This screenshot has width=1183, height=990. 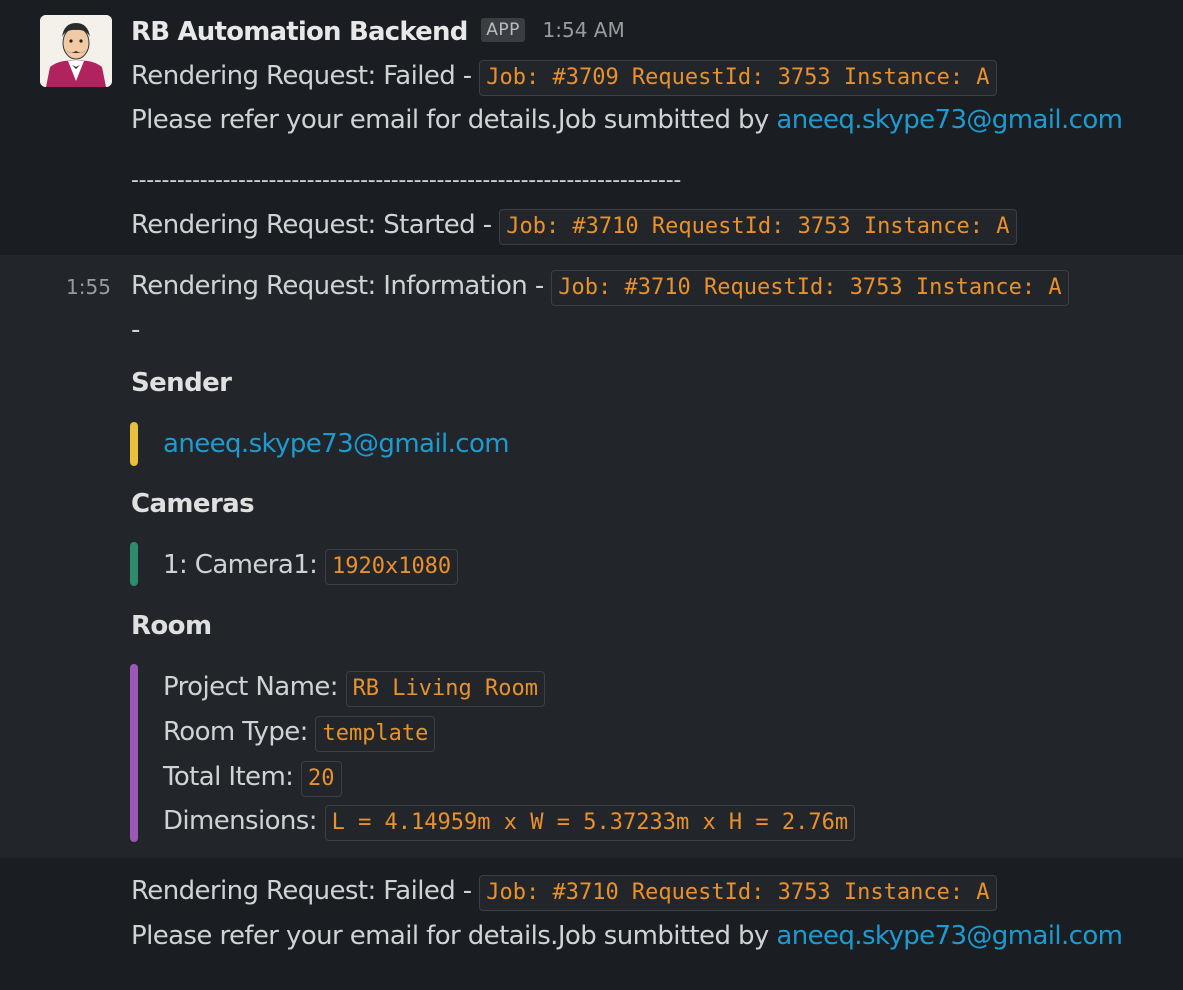 What do you see at coordinates (244, 821) in the screenshot?
I see `dimensions-label: Dimensions:` at bounding box center [244, 821].